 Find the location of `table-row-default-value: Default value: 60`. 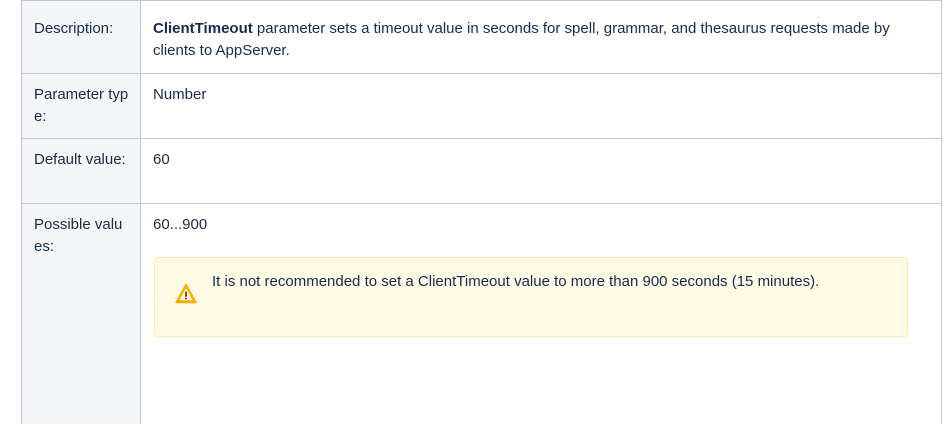

table-row-default-value: Default value: 60 is located at coordinates (482, 171).